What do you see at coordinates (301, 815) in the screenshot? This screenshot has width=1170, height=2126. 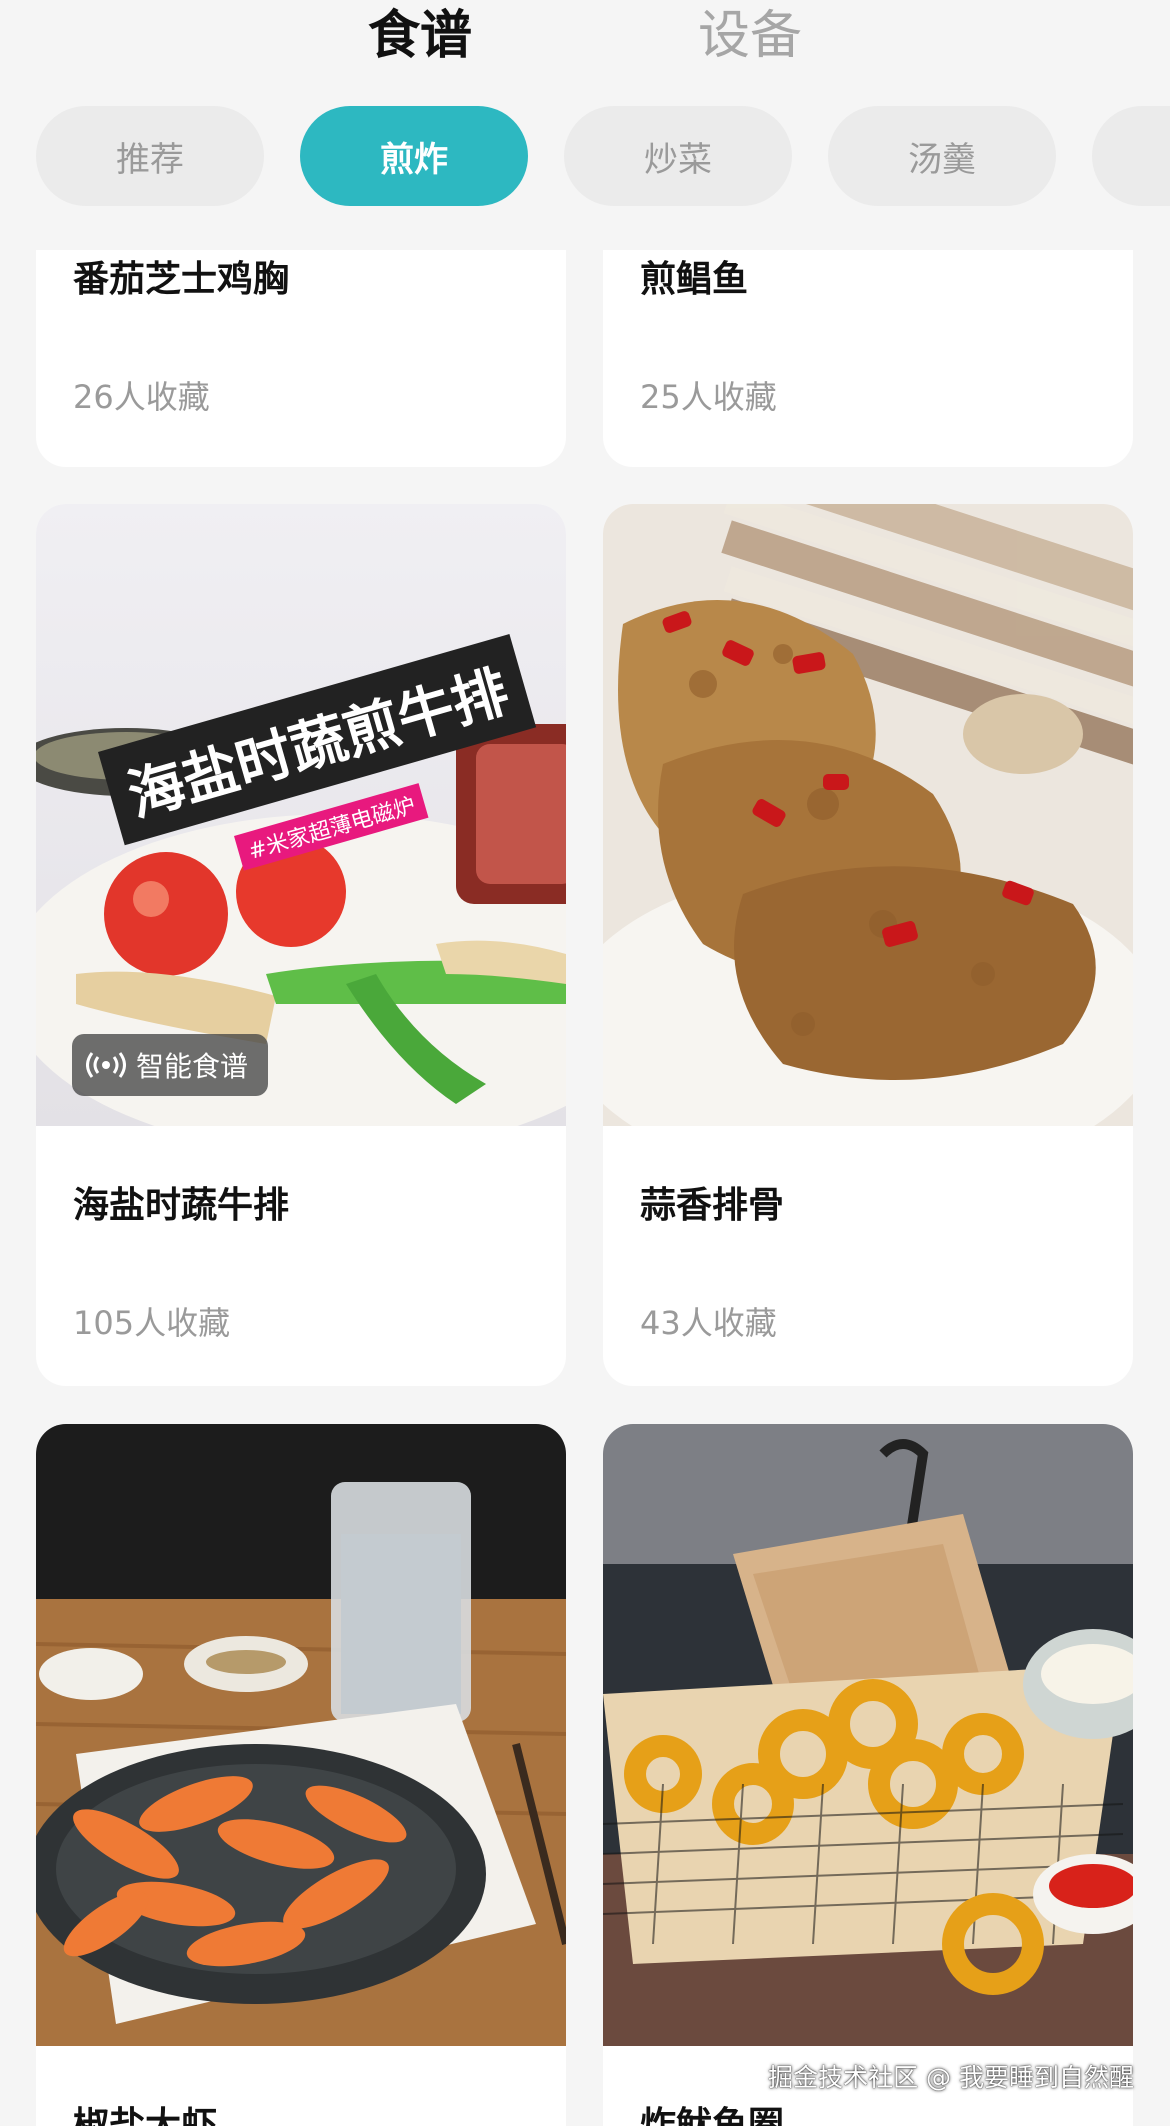 I see `recipe-image: 海盐时蔬煎牛排 #米家超薄电磁炉 智能食谱` at bounding box center [301, 815].